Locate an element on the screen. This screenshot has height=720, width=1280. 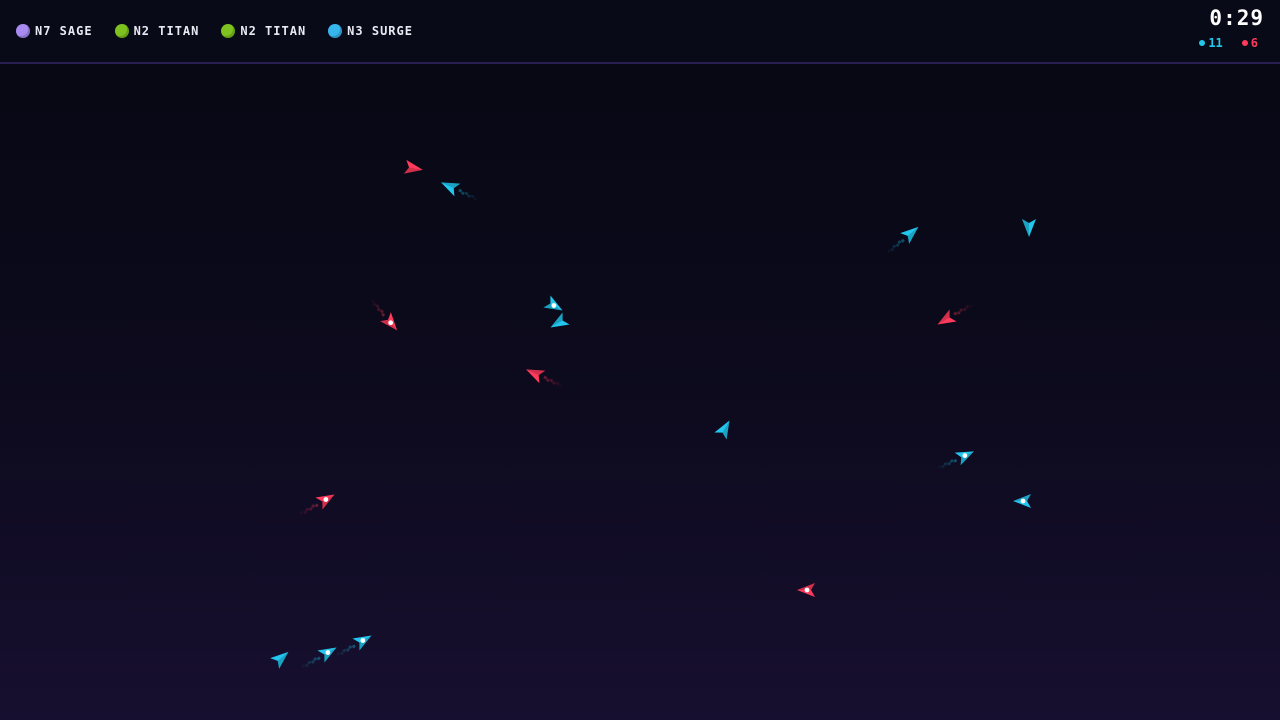
squad-list: N7 SAGE N2 TITAN N2 TITAN N3 SURGE is located at coordinates (225, 31).